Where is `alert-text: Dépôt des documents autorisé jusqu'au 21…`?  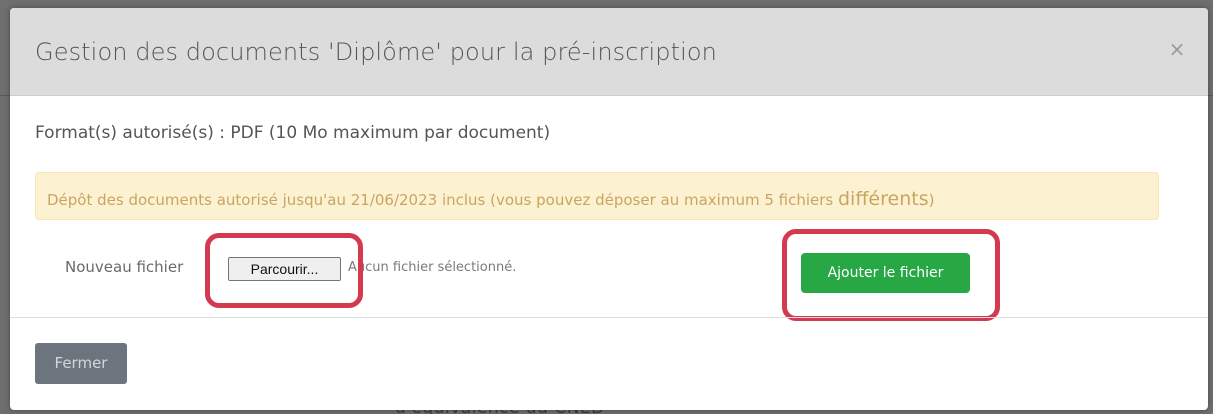
alert-text: Dépôt des documents autorisé jusqu'au 21… is located at coordinates (490, 199).